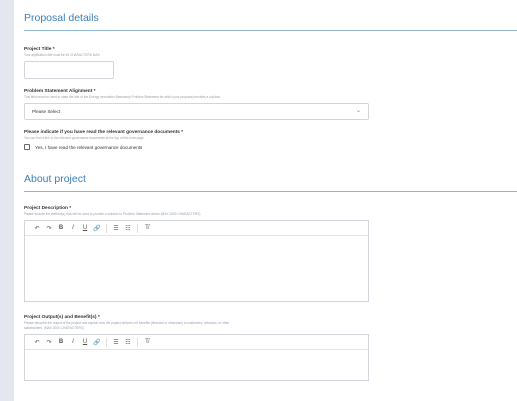 The image size is (517, 401). Describe the element at coordinates (46, 111) in the screenshot. I see `alignment-select-value: Please Select` at that location.